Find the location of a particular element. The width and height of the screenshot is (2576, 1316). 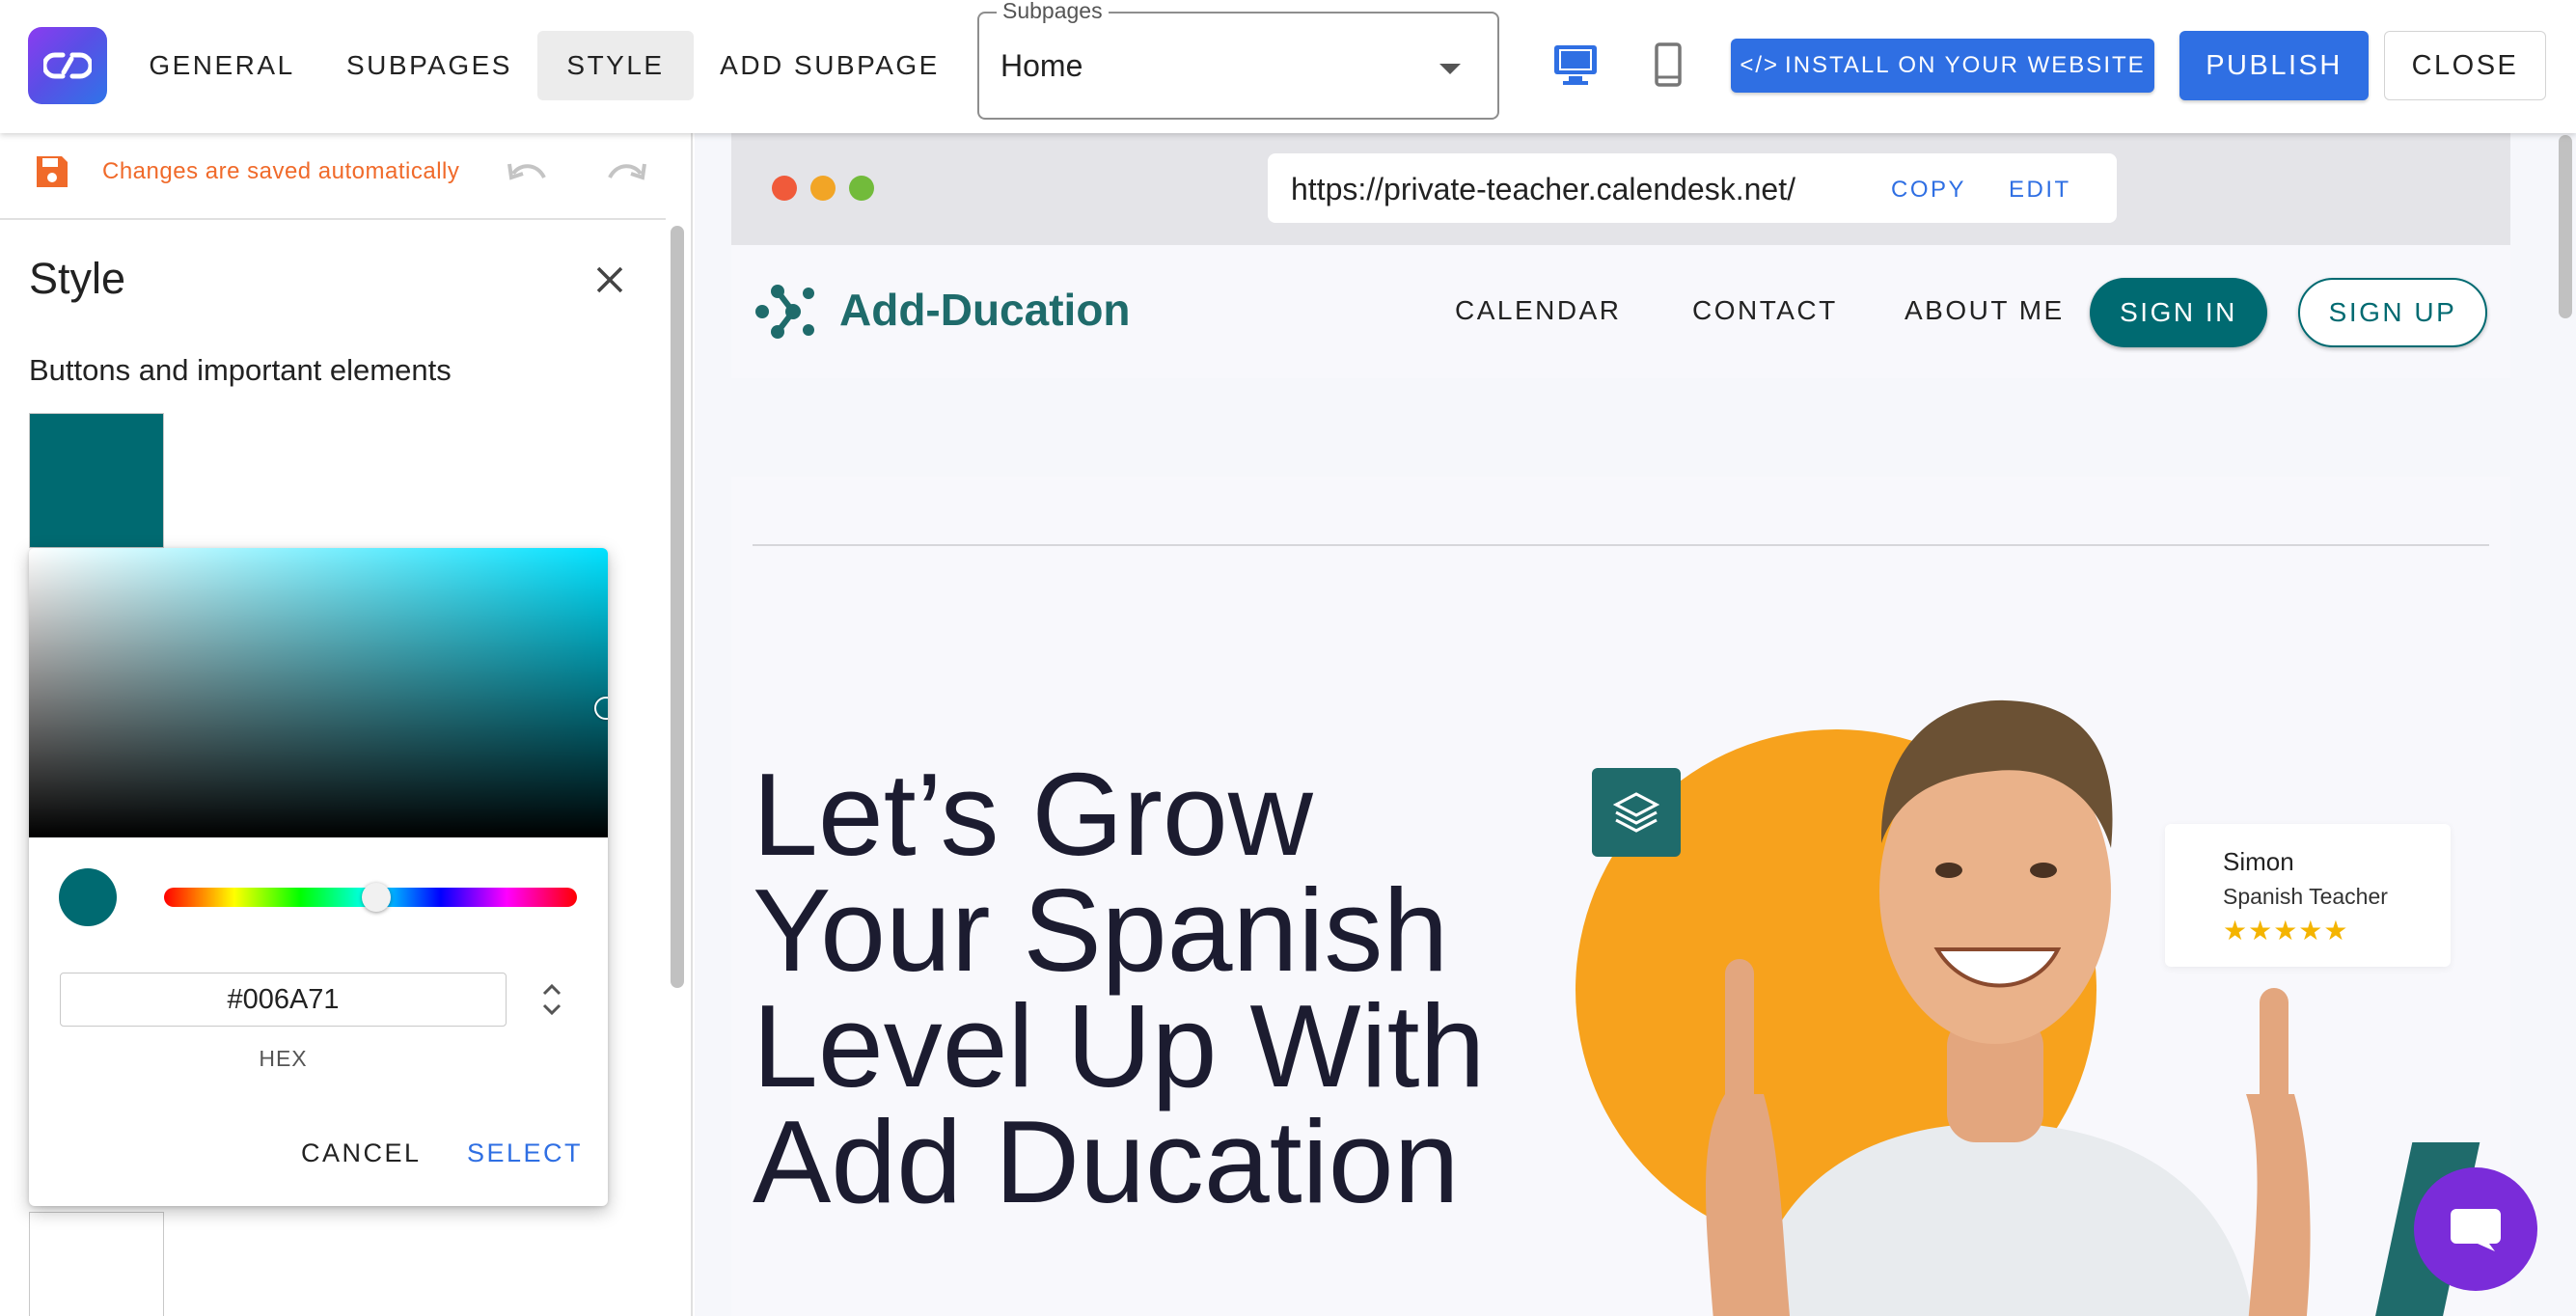

layers-icon is located at coordinates (1637, 812).